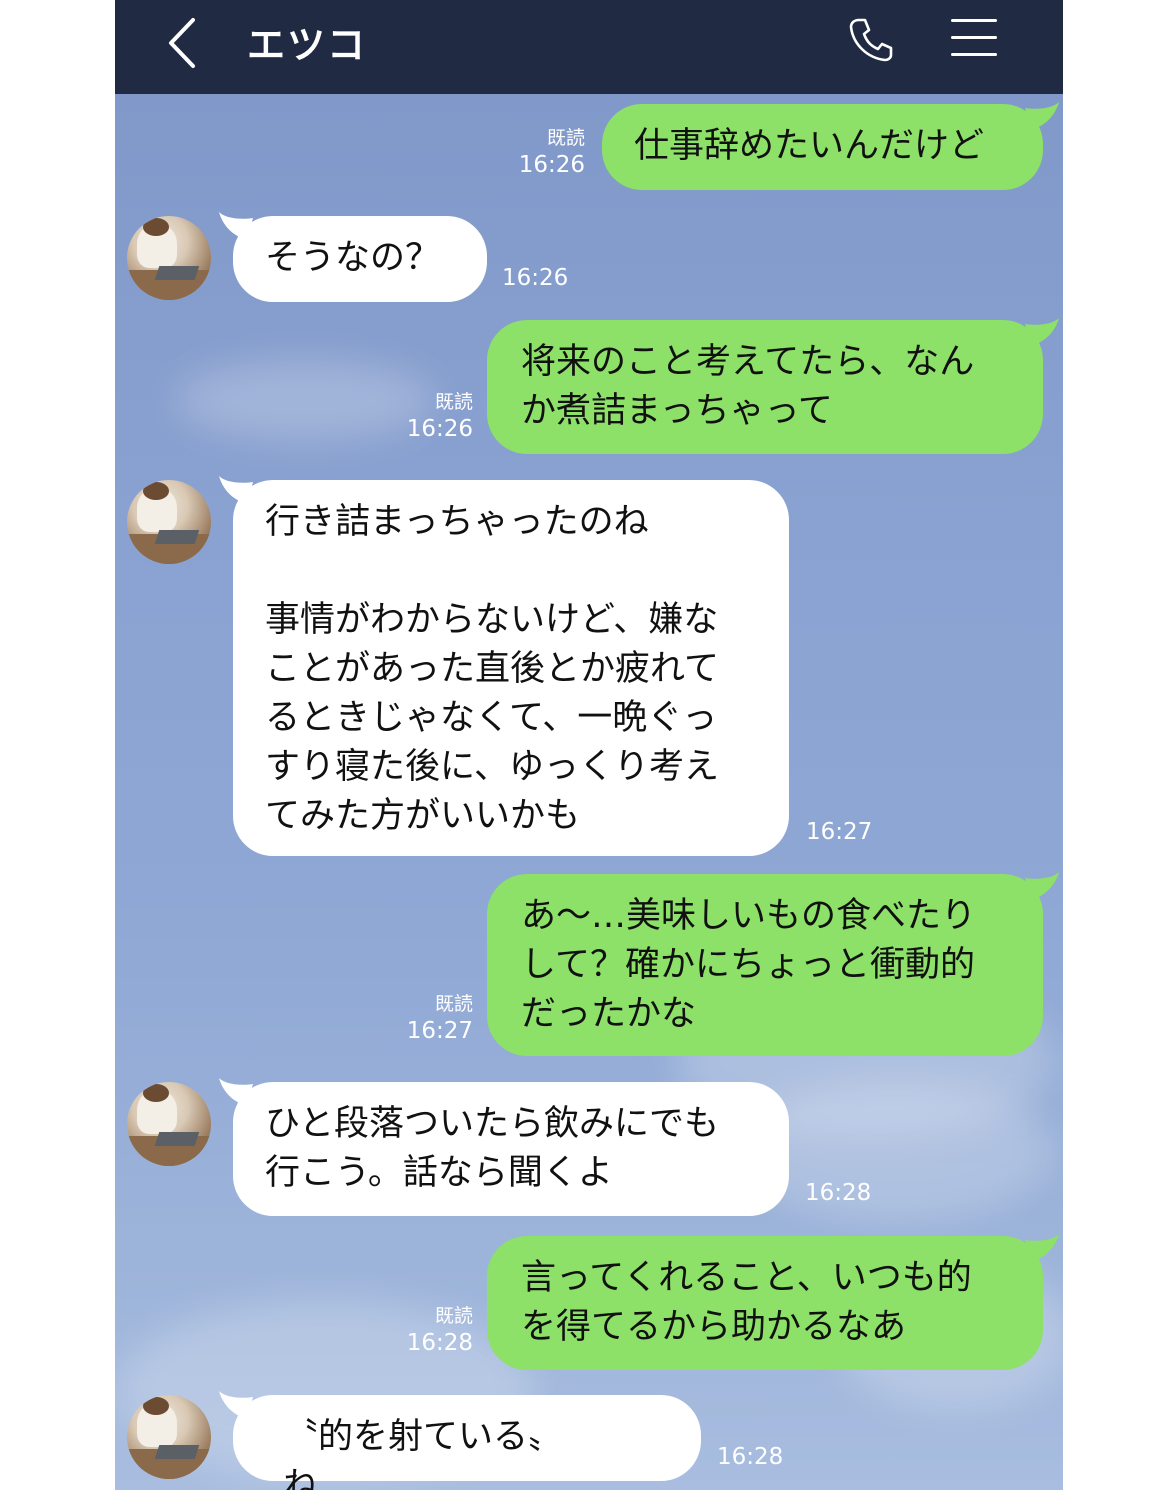 The height and width of the screenshot is (1500, 1170). I want to click on message-text: 言ってくれること、いつも的 を得てるから助かるなあ, so click(746, 1302).